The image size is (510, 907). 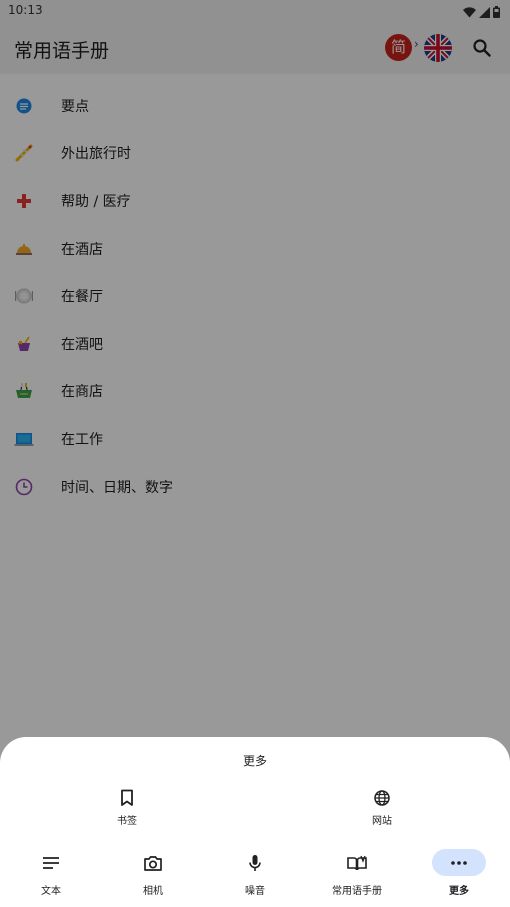 I want to click on nav-item-text: 文本, so click(x=51, y=873).